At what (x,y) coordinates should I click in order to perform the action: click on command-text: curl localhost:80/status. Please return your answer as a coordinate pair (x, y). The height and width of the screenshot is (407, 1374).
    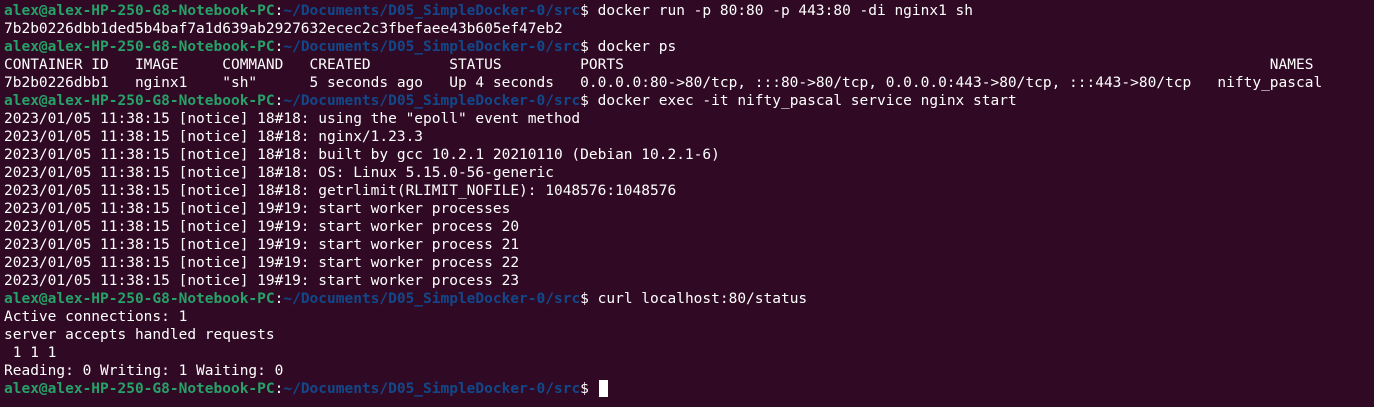
    Looking at the image, I should click on (702, 299).